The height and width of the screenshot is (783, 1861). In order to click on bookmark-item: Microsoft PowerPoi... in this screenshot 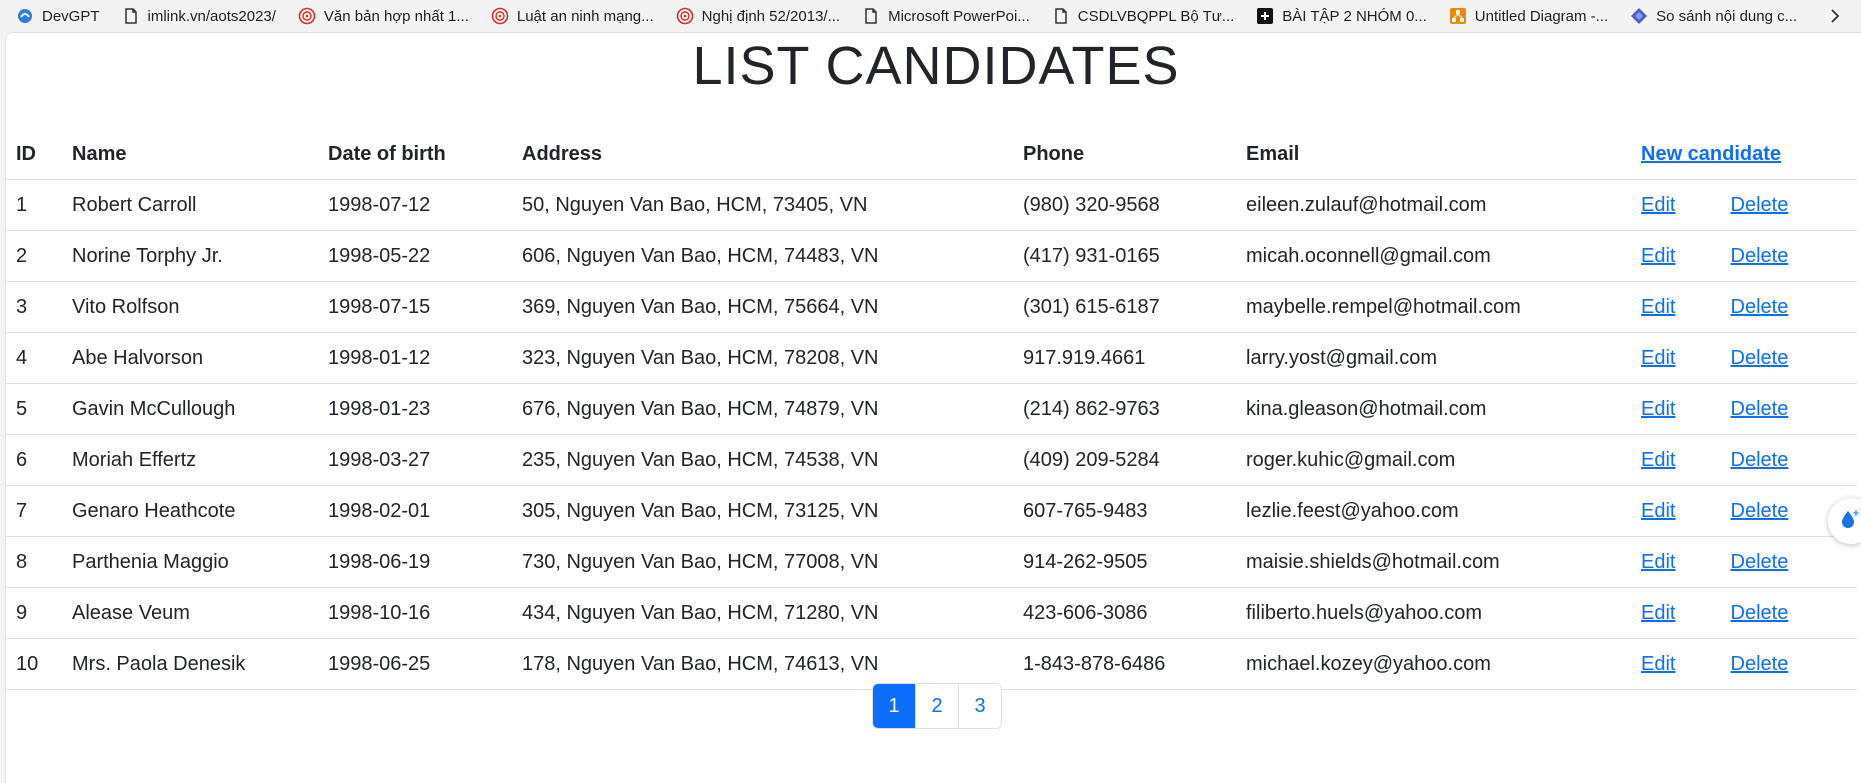, I will do `click(946, 16)`.